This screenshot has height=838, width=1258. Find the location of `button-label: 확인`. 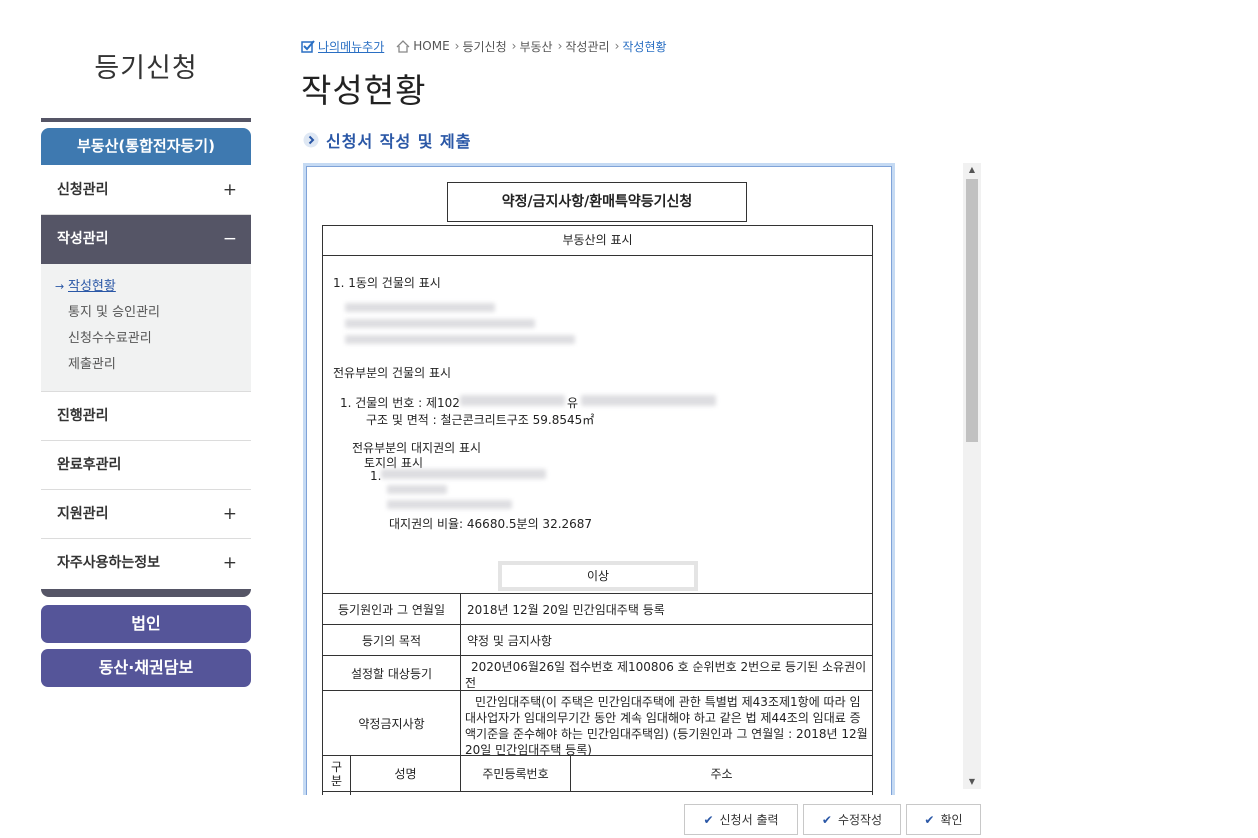

button-label: 확인 is located at coordinates (951, 820).